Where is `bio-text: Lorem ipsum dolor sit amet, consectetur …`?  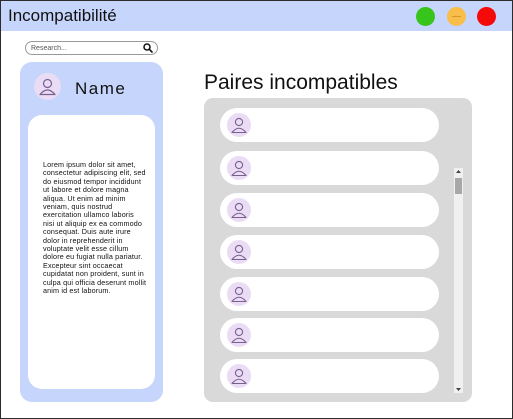
bio-text: Lorem ipsum dolor sit amet, consectetur … is located at coordinates (95, 228).